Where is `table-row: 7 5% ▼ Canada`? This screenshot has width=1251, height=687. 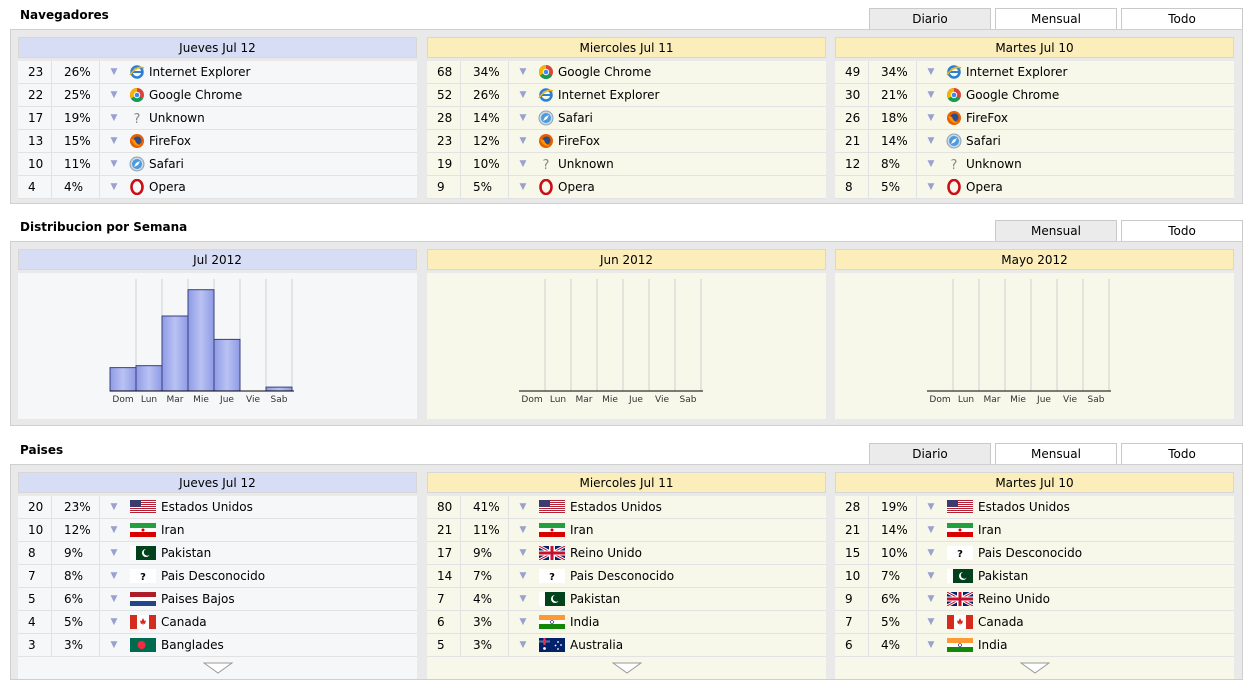 table-row: 7 5% ▼ Canada is located at coordinates (1034, 622).